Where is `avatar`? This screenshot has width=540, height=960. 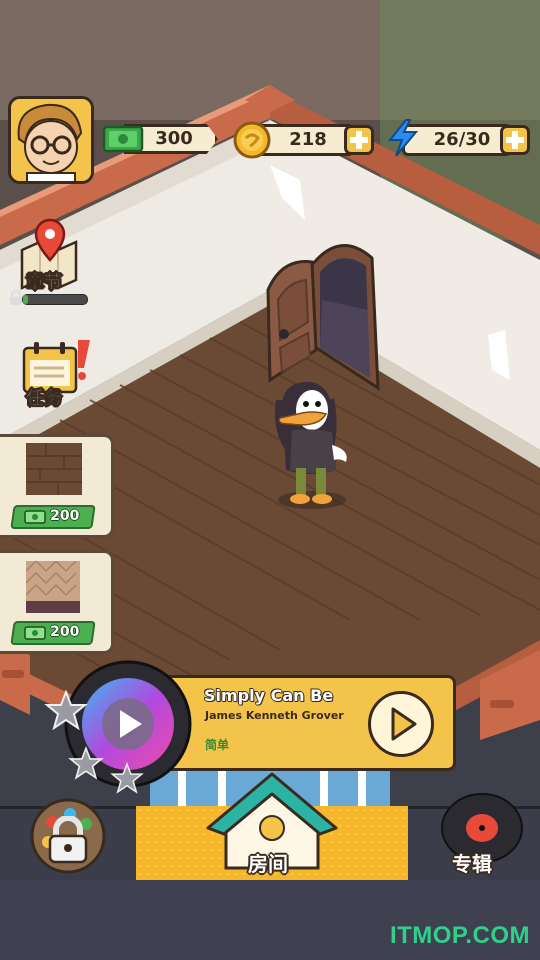 avatar is located at coordinates (51, 140).